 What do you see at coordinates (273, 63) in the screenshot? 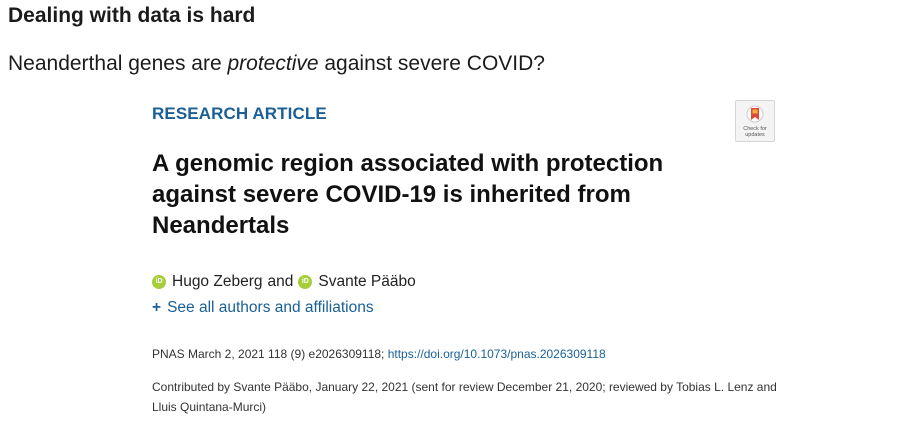
I see `subtitle-emphasis: protective` at bounding box center [273, 63].